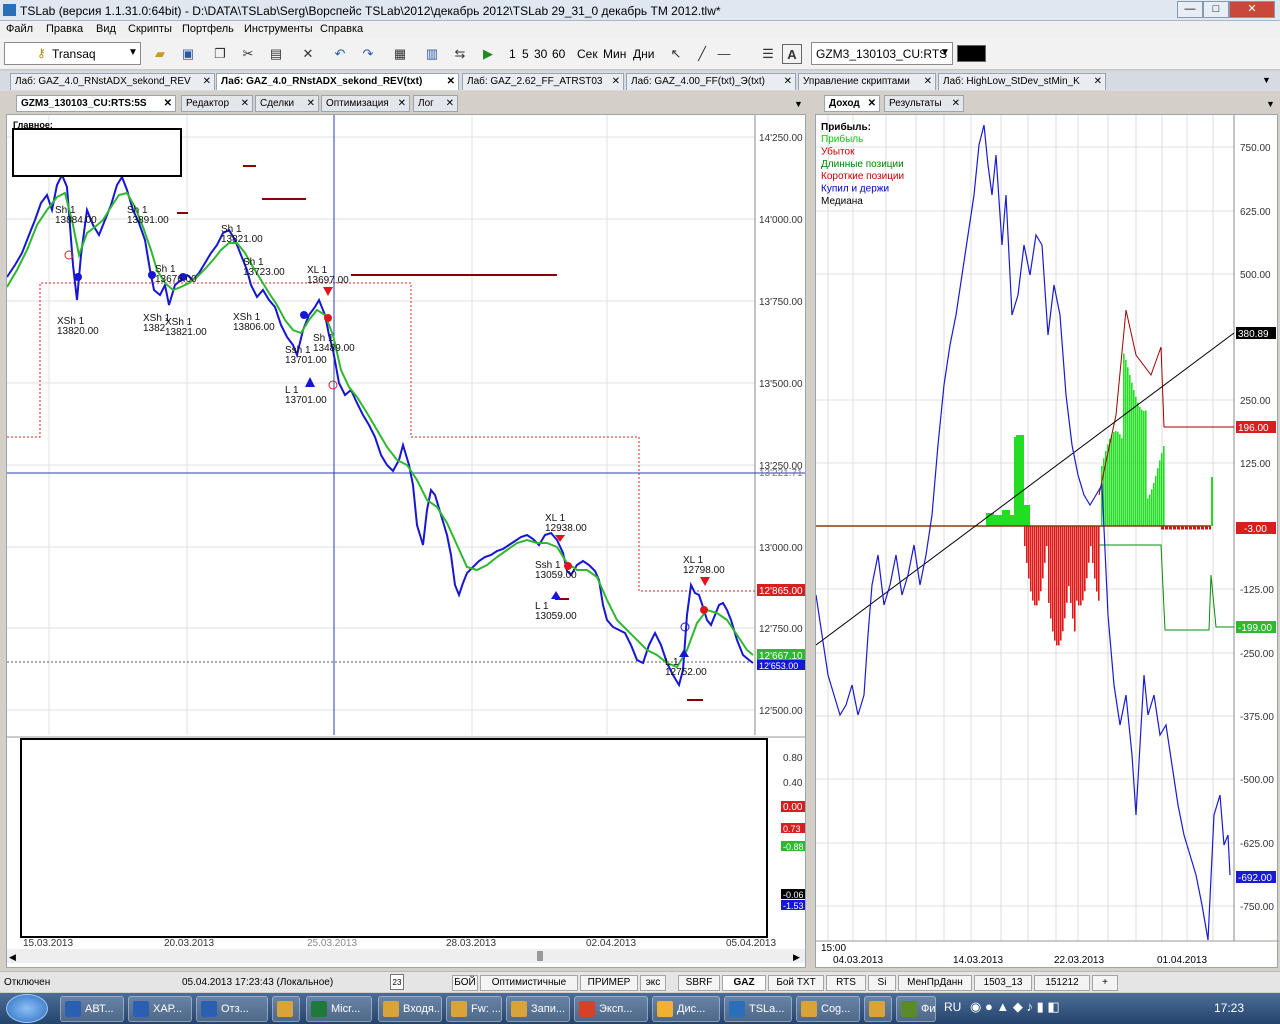 The height and width of the screenshot is (1024, 1280). I want to click on tab-trades: Сделки ✕, so click(287, 103).